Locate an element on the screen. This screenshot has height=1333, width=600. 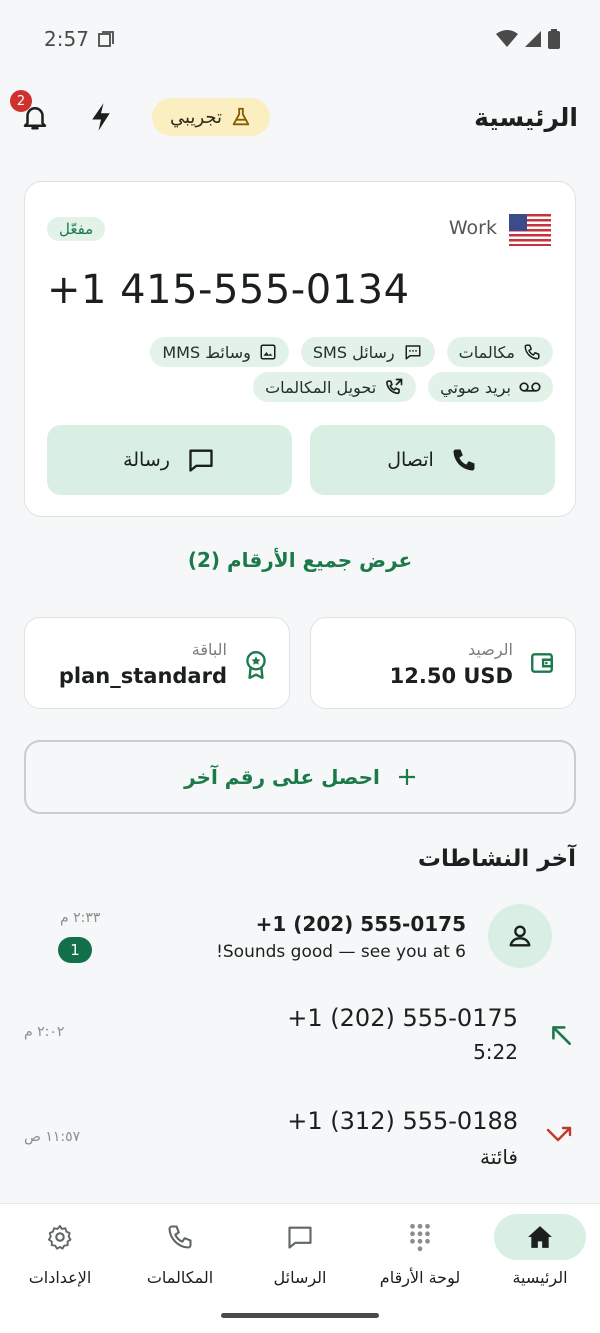
activity-call-row: +1 (312) 555-0188 فائتة ١١:٥٧ ص is located at coordinates (300, 1143).